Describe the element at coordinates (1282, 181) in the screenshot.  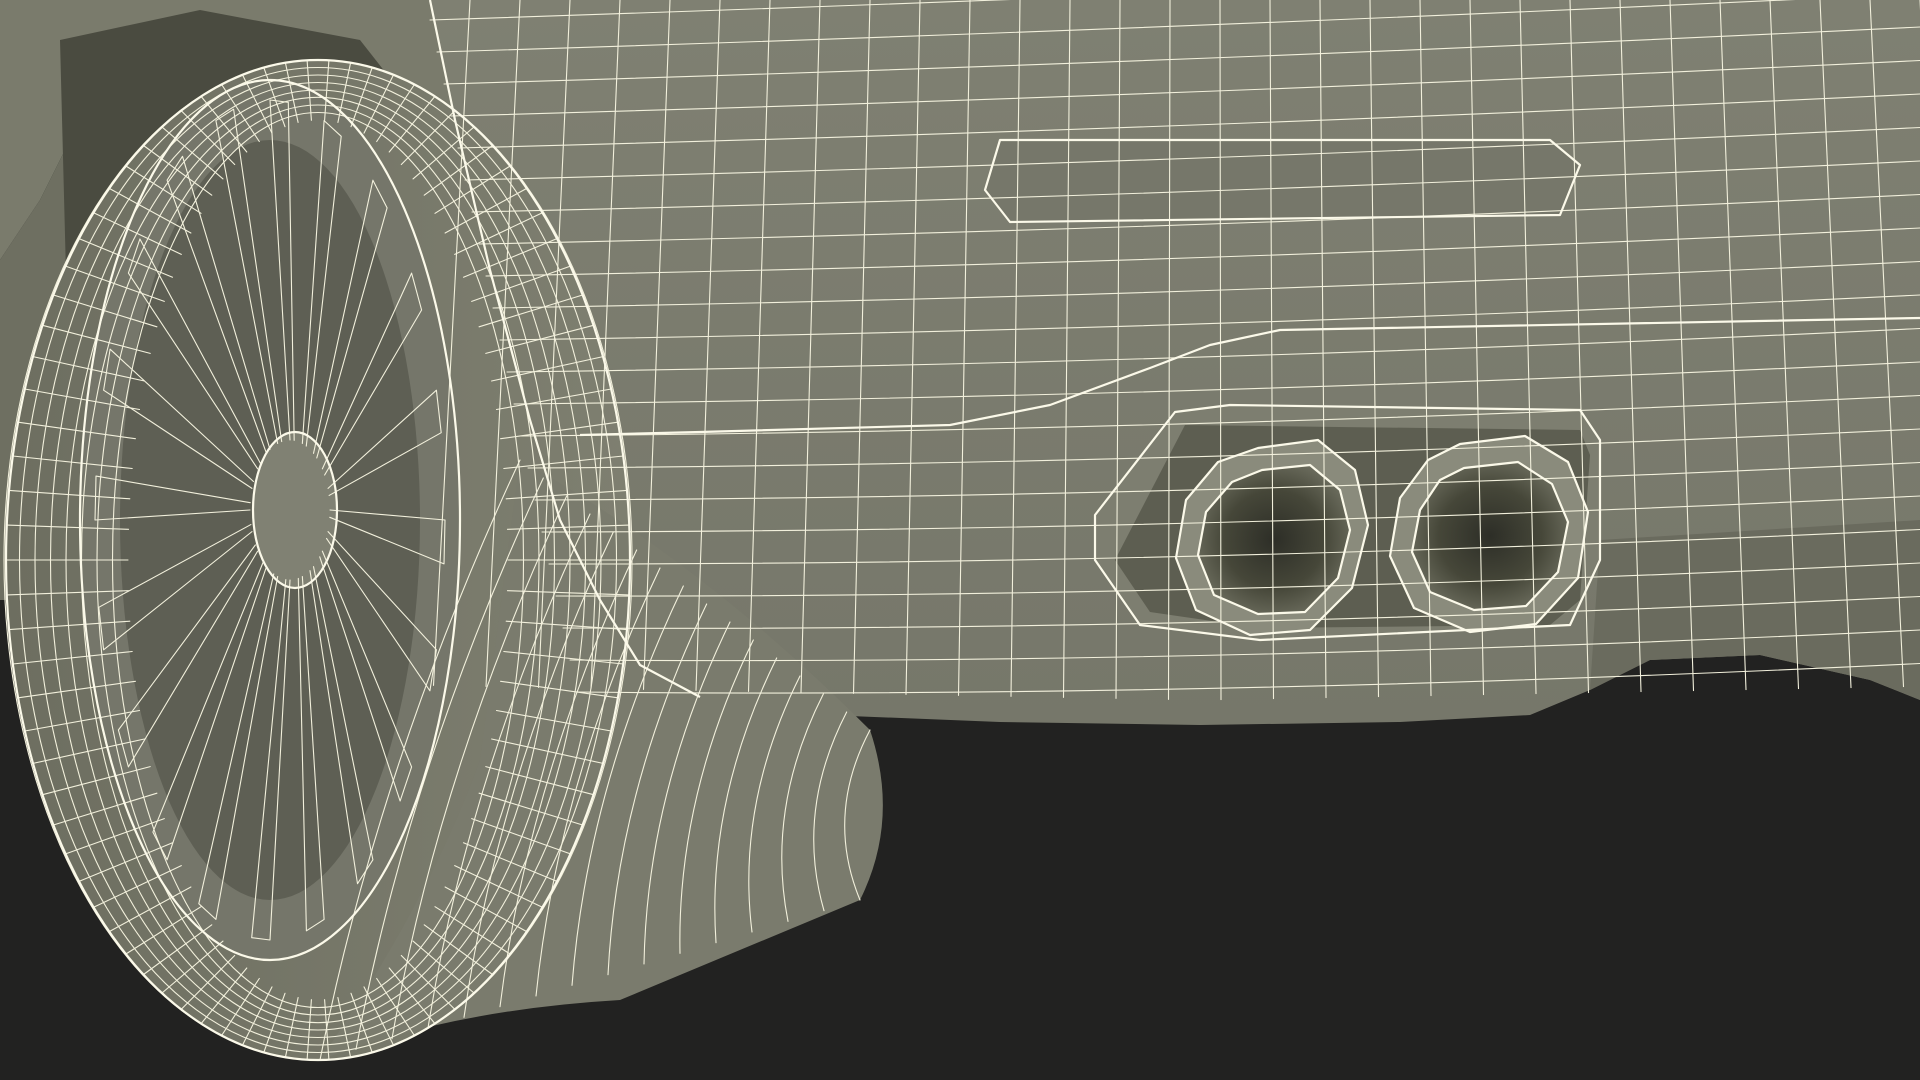
I see `rear-reflector` at that location.